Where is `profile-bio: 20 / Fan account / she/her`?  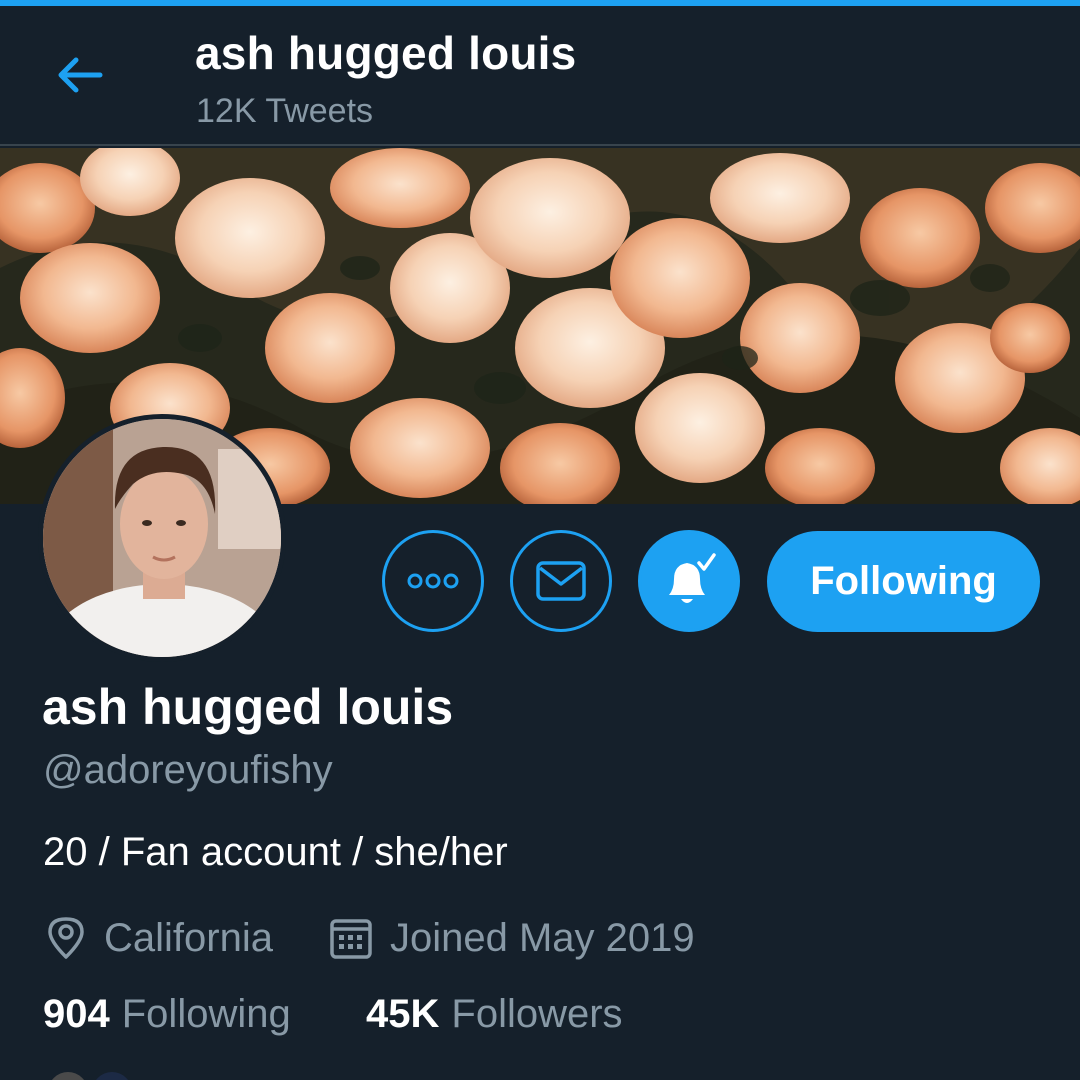 profile-bio: 20 / Fan account / she/her is located at coordinates (275, 852).